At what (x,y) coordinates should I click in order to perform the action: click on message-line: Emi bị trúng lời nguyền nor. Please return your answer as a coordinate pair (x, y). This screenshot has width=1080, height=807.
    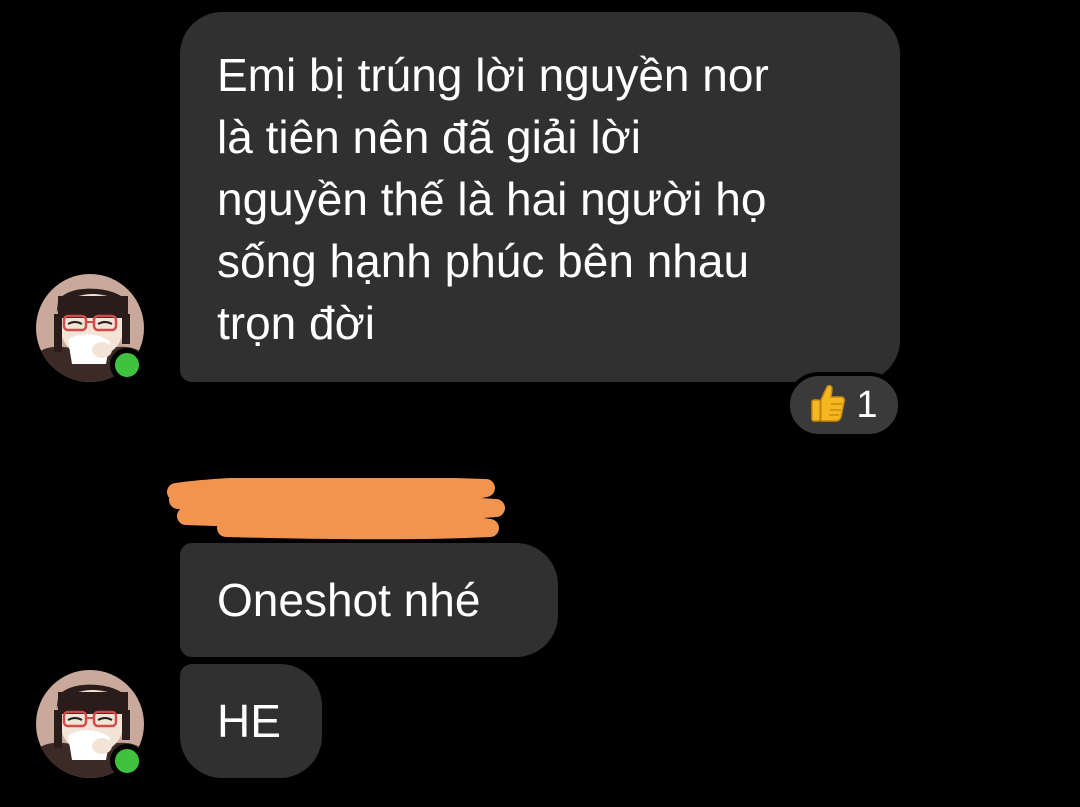
    Looking at the image, I should click on (493, 75).